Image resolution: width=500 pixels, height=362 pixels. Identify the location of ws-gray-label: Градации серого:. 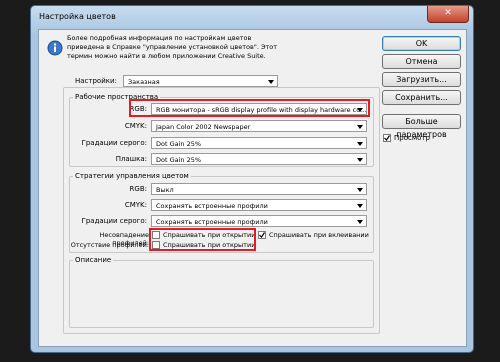
(114, 143).